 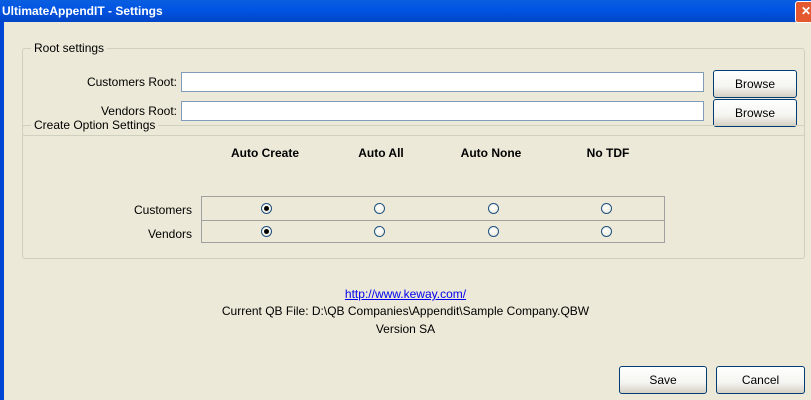 I want to click on cancel-button: Cancel, so click(x=760, y=380).